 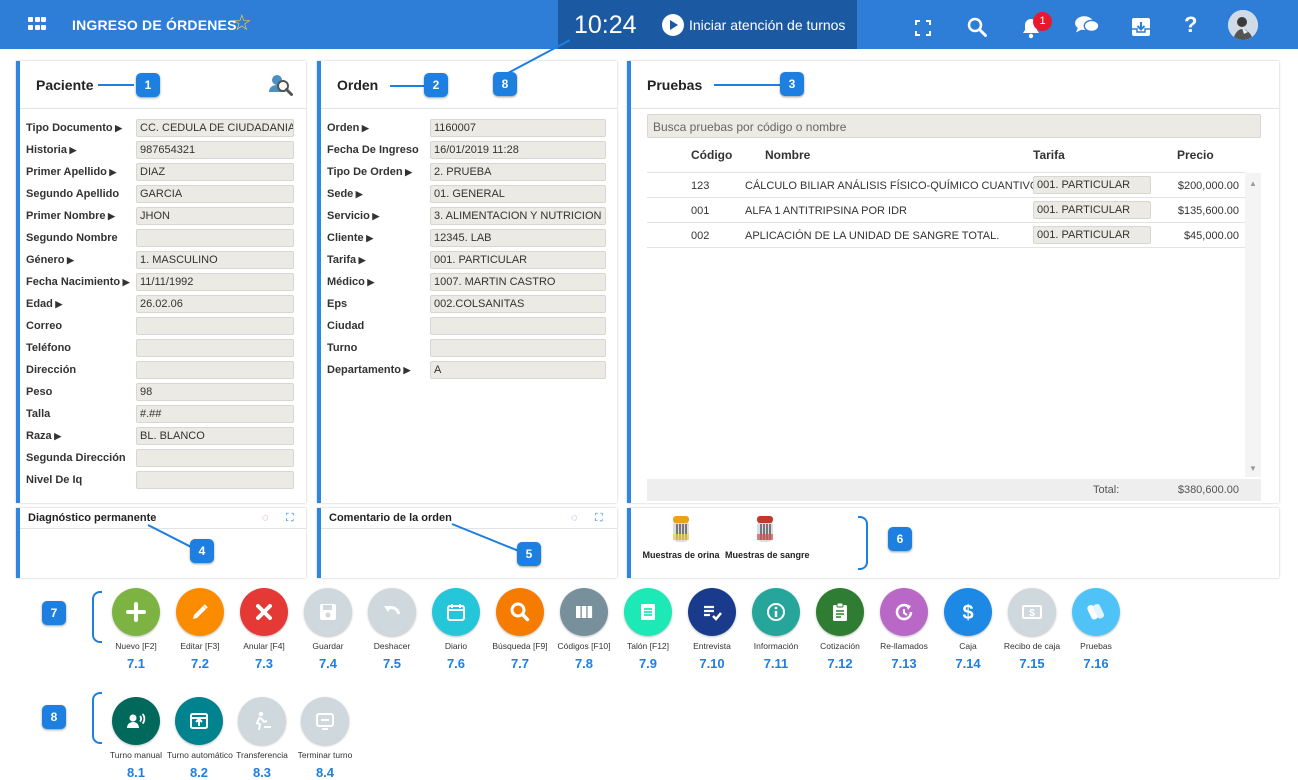 What do you see at coordinates (968, 612) in the screenshot?
I see `dollar-icon: $` at bounding box center [968, 612].